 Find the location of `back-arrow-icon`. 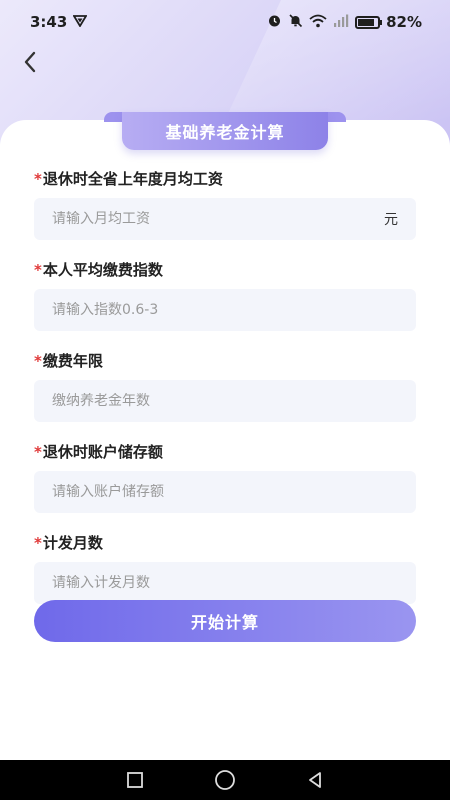

back-arrow-icon is located at coordinates (30, 62).